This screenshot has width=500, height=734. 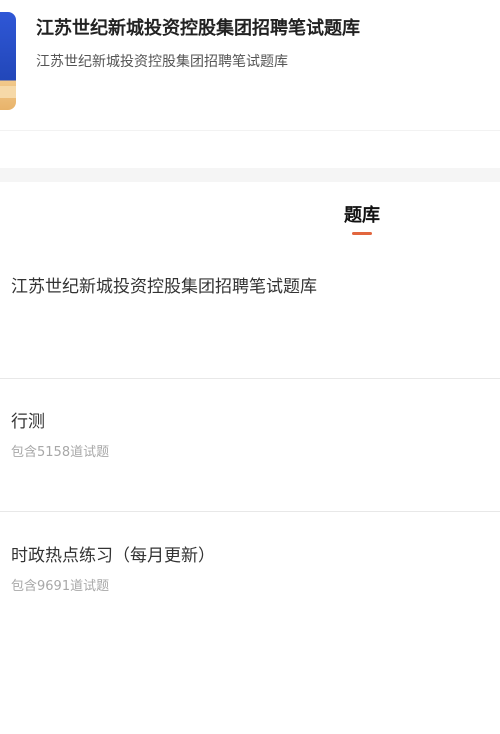 I want to click on tab-label: 题库, so click(x=362, y=215).